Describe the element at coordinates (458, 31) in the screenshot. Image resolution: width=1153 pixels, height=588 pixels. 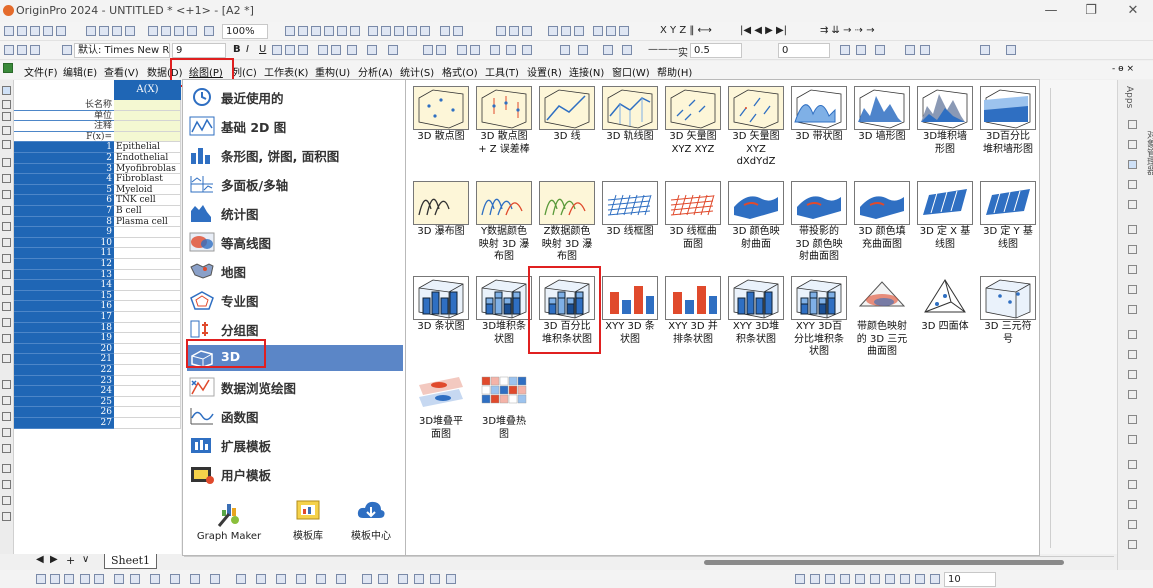
I see `add-row-icon` at that location.